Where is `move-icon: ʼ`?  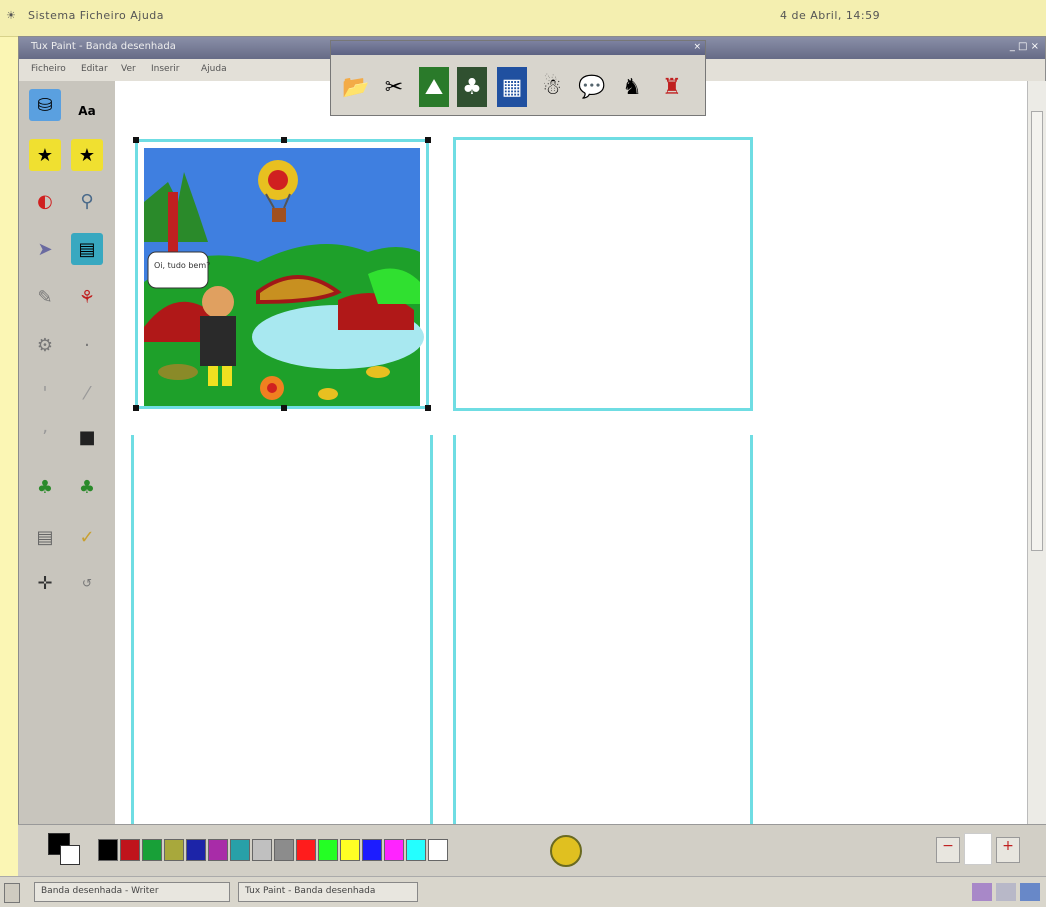 move-icon: ʼ is located at coordinates (45, 437).